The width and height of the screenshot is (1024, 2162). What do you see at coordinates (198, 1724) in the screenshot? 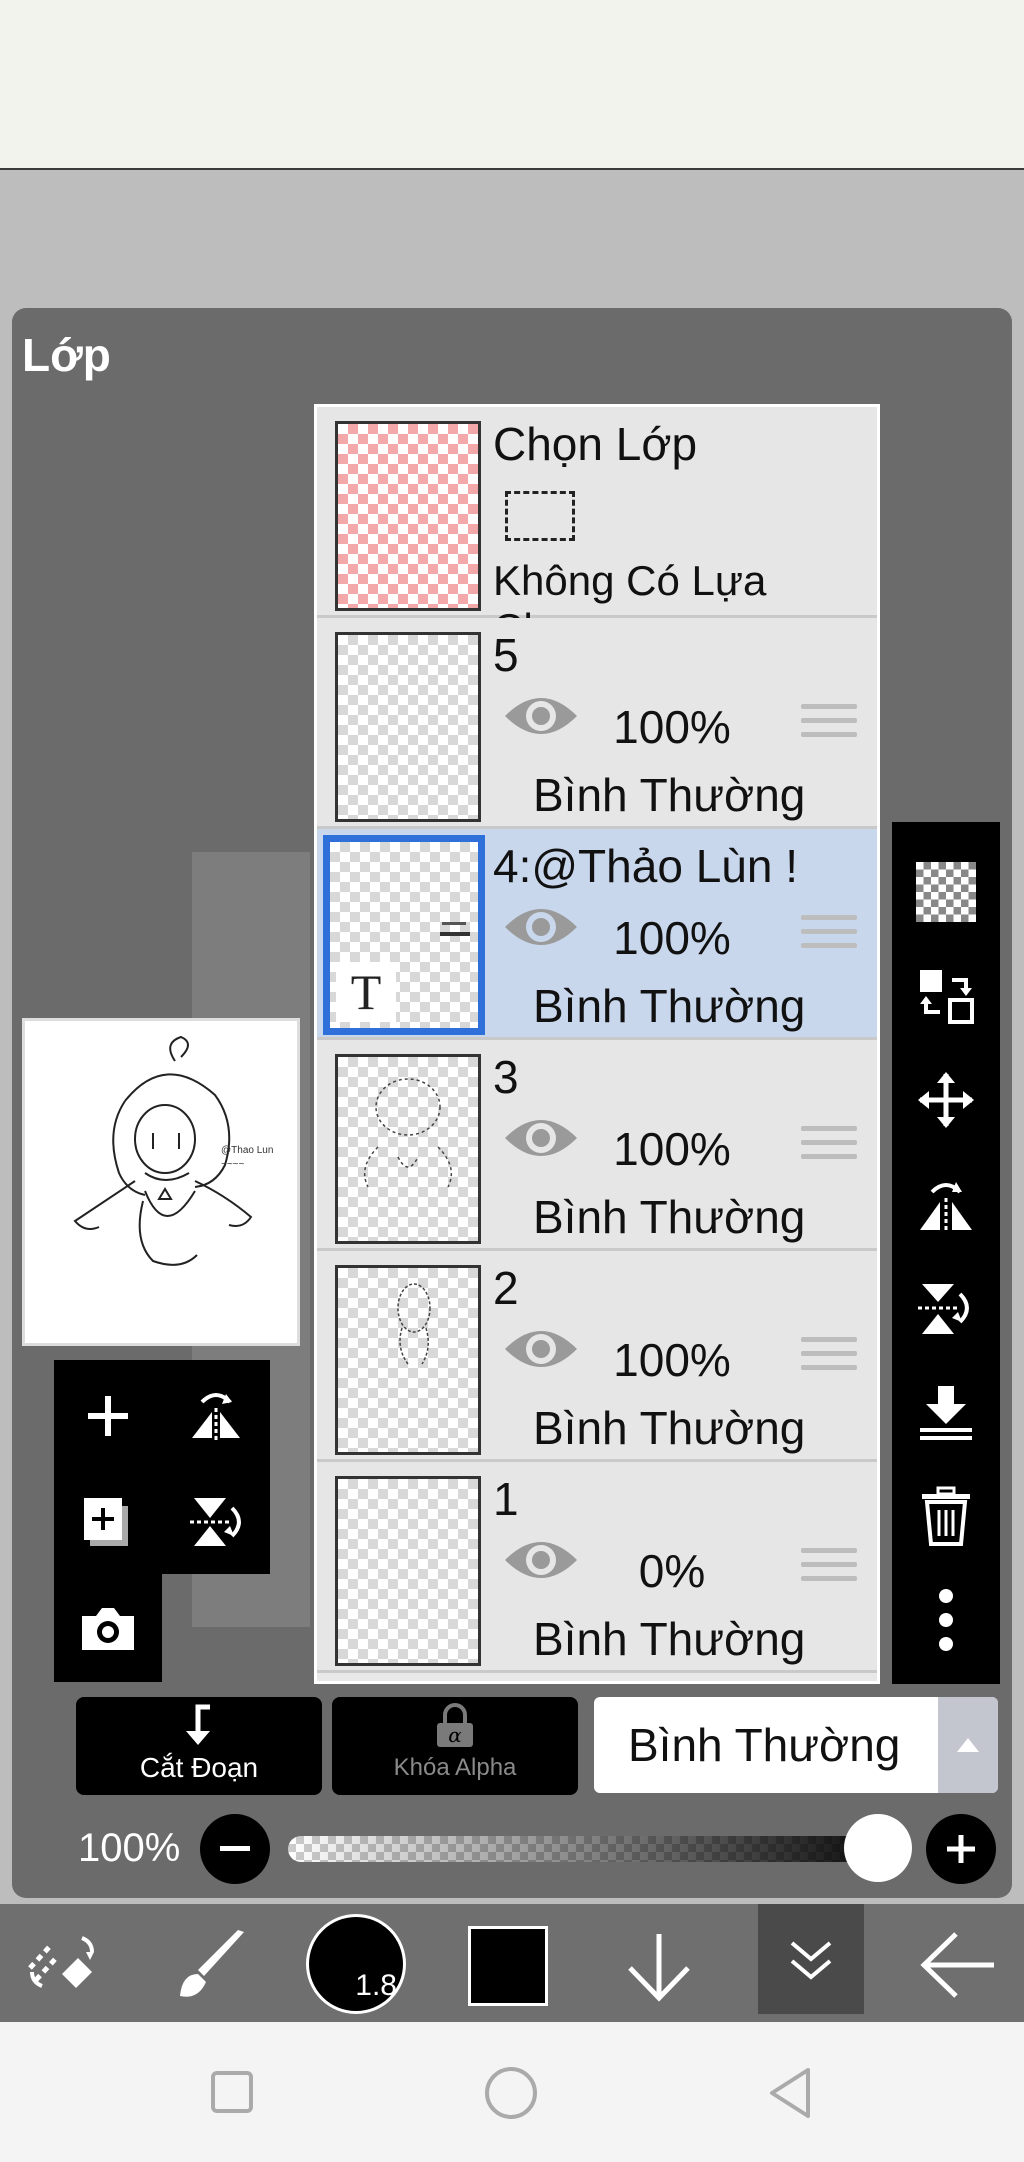
I see `clip-icon` at bounding box center [198, 1724].